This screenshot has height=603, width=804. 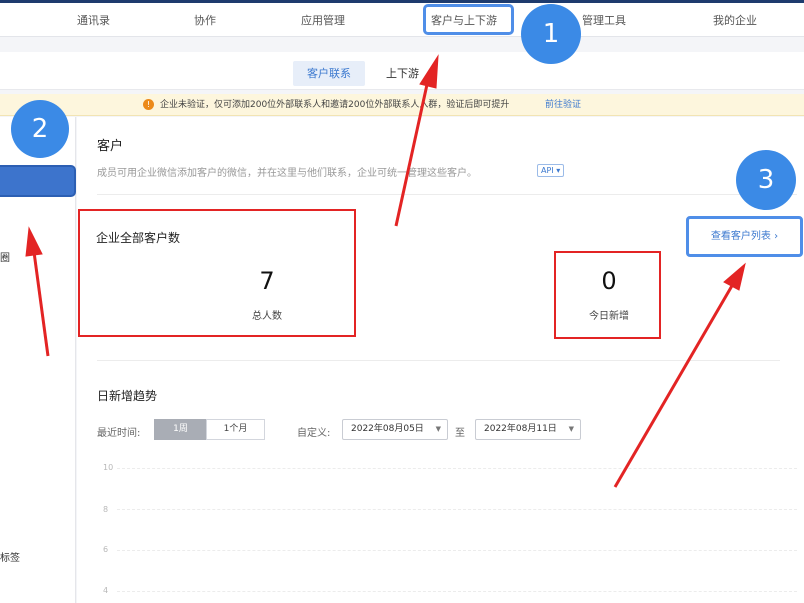 I want to click on highlight-box-today, so click(x=607, y=295).